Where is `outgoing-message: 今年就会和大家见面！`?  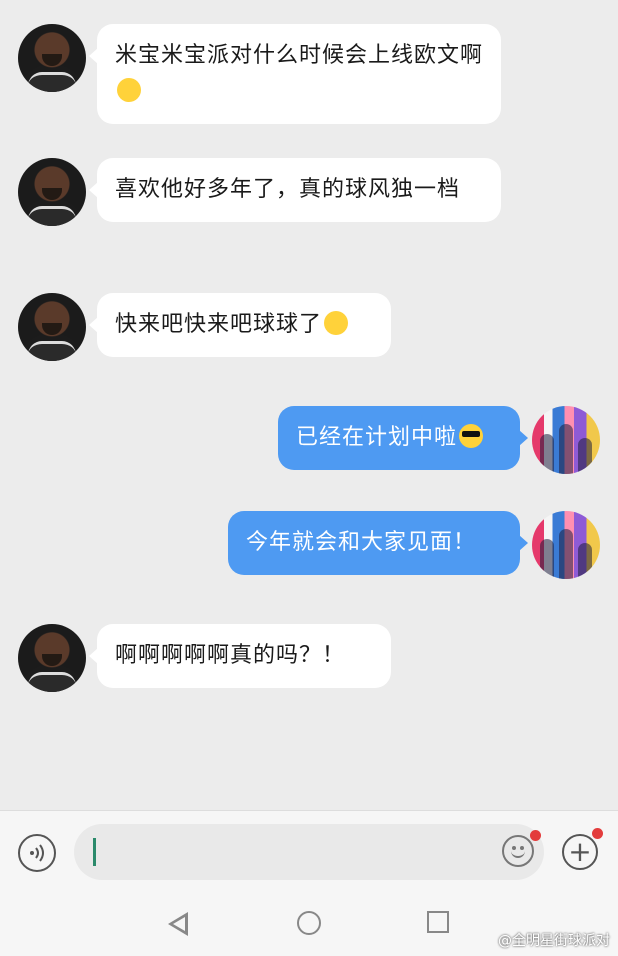
outgoing-message: 今年就会和大家见面！ is located at coordinates (378, 543).